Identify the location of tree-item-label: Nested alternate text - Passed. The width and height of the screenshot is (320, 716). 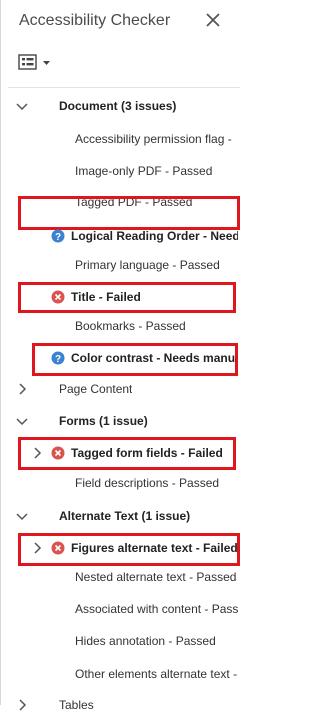
(156, 577).